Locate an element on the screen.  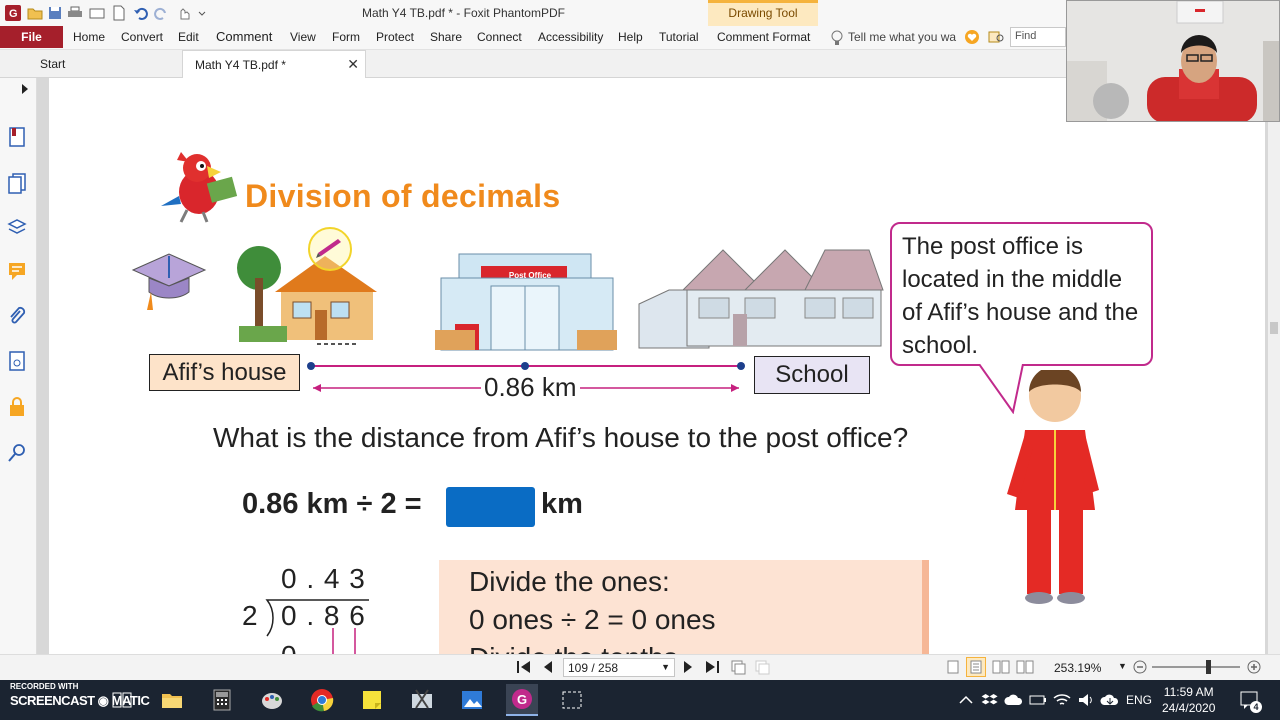
file-menu-button: File is located at coordinates (31, 37).